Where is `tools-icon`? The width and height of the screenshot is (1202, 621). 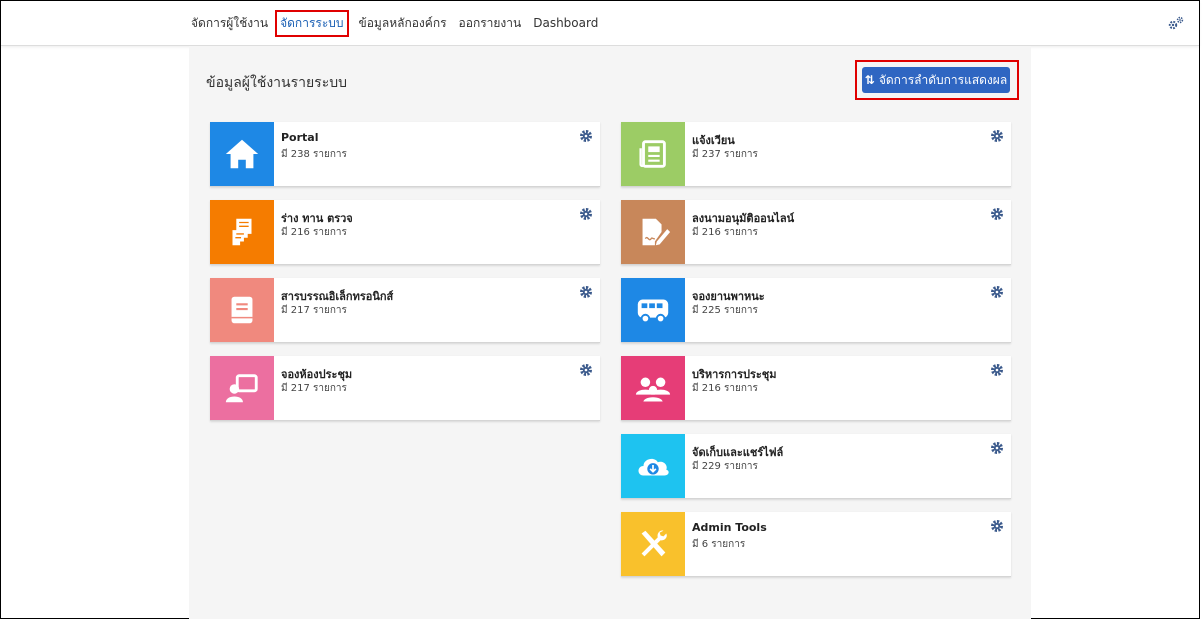
tools-icon is located at coordinates (653, 544).